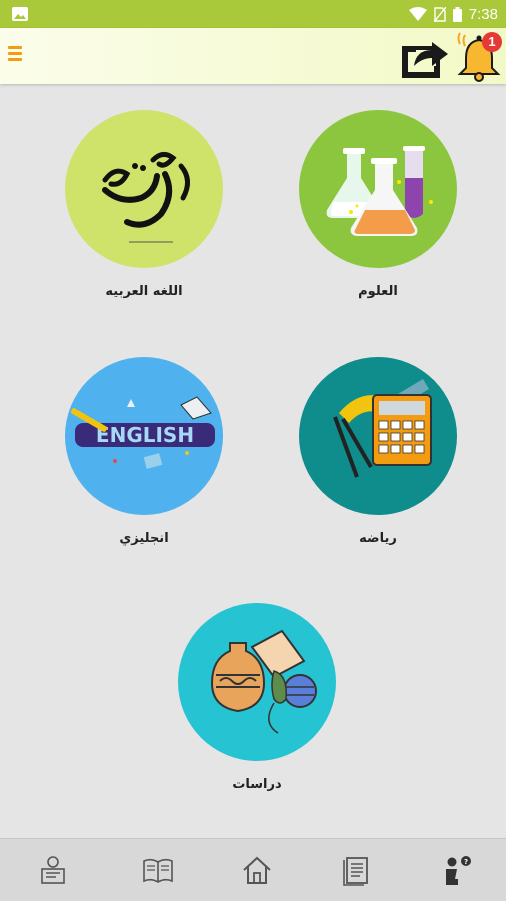 The image size is (506, 901). What do you see at coordinates (17, 55) in the screenshot?
I see `menu-button` at bounding box center [17, 55].